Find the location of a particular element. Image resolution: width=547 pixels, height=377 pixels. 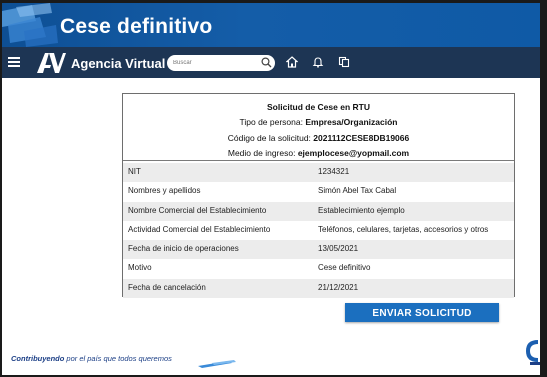

footer-slogan-bold: Contribuyendo is located at coordinates (38, 358).